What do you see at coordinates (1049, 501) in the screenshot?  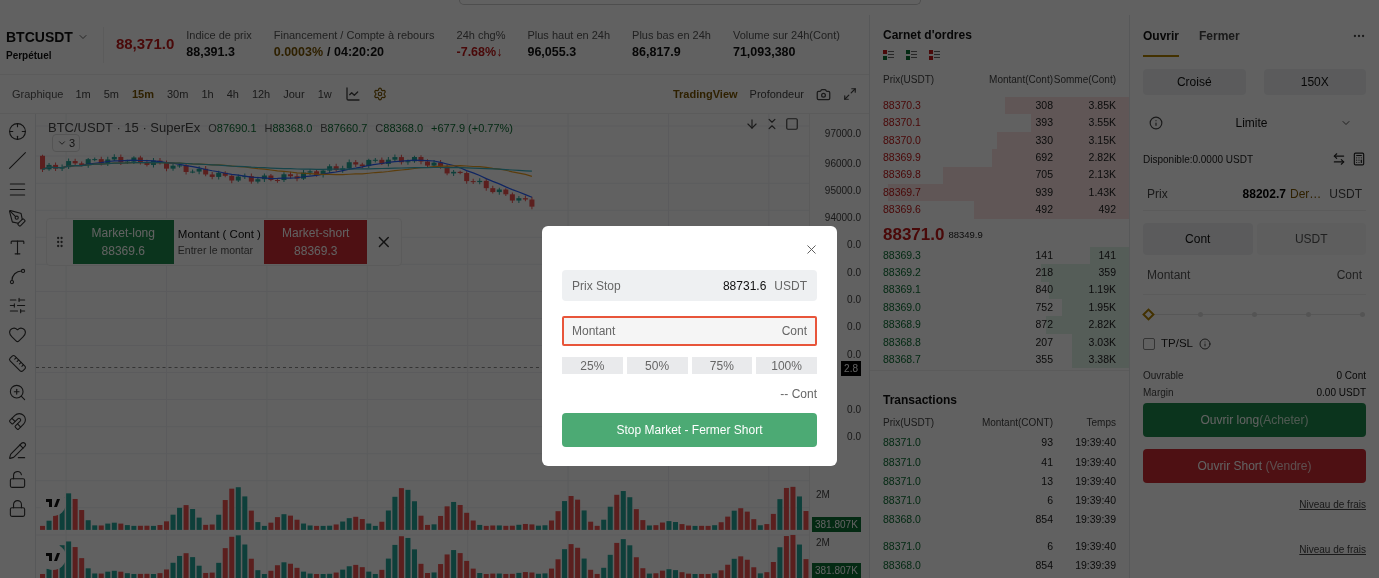 I see `trade-amount: 6` at bounding box center [1049, 501].